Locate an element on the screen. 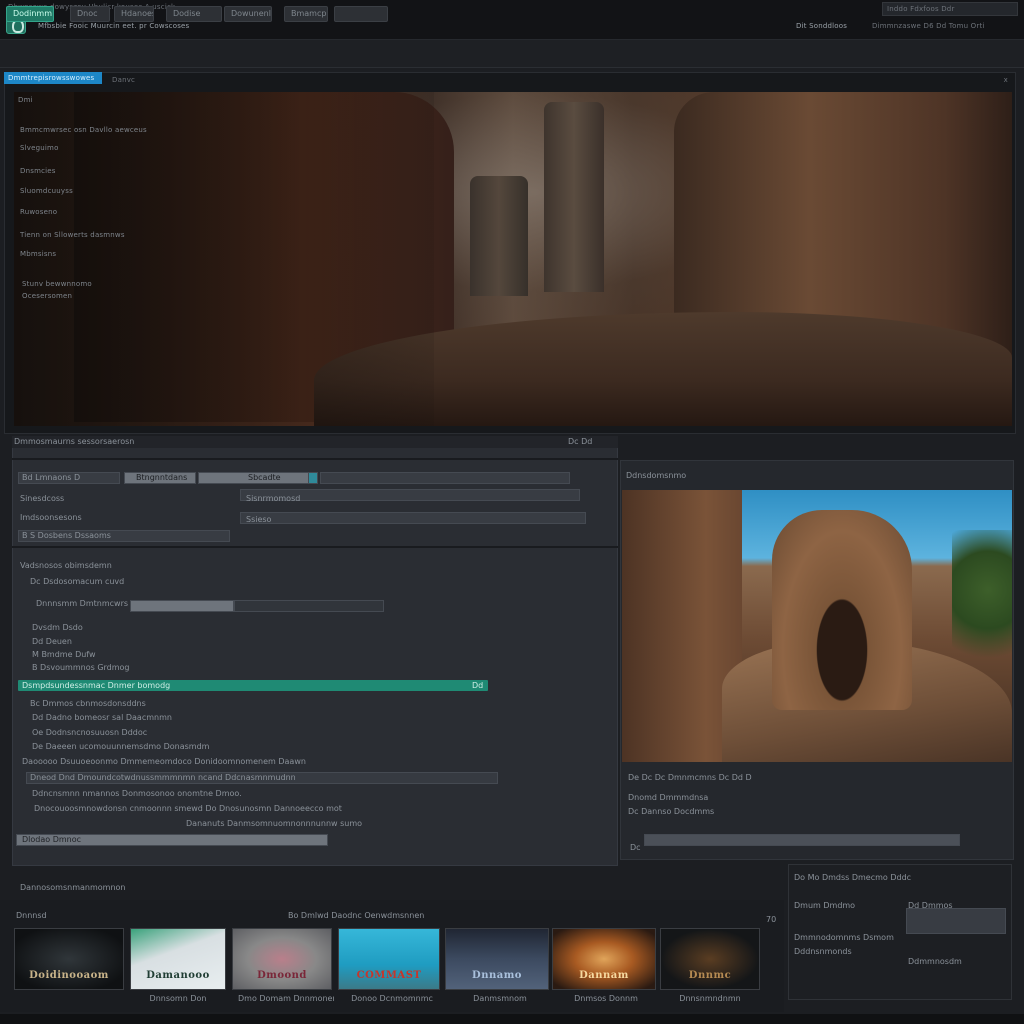 The image size is (1024, 1024). preview-image is located at coordinates (817, 626).